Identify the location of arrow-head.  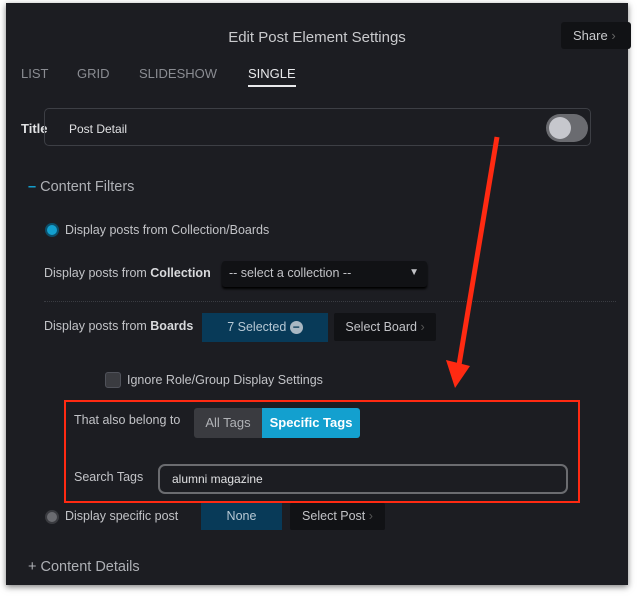
(458, 374).